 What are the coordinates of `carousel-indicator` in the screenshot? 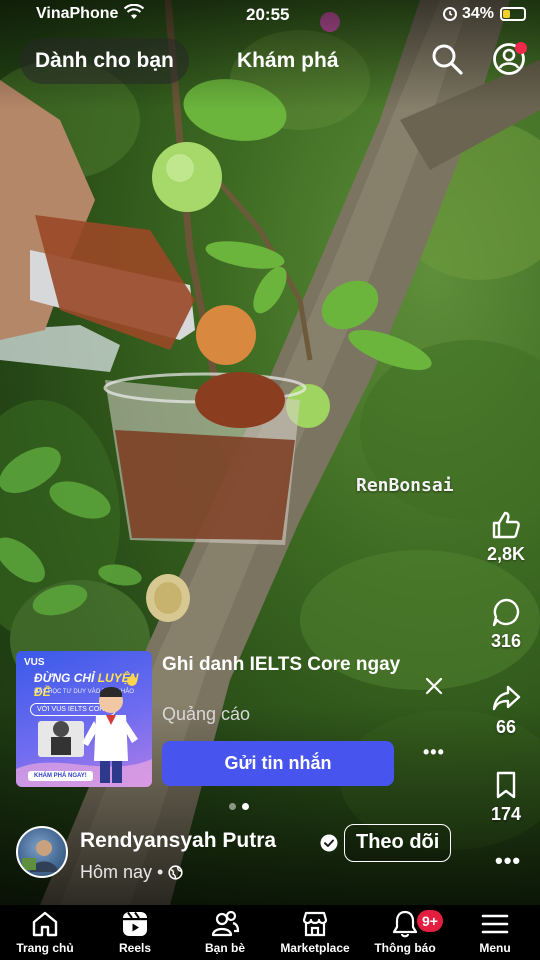 It's located at (239, 806).